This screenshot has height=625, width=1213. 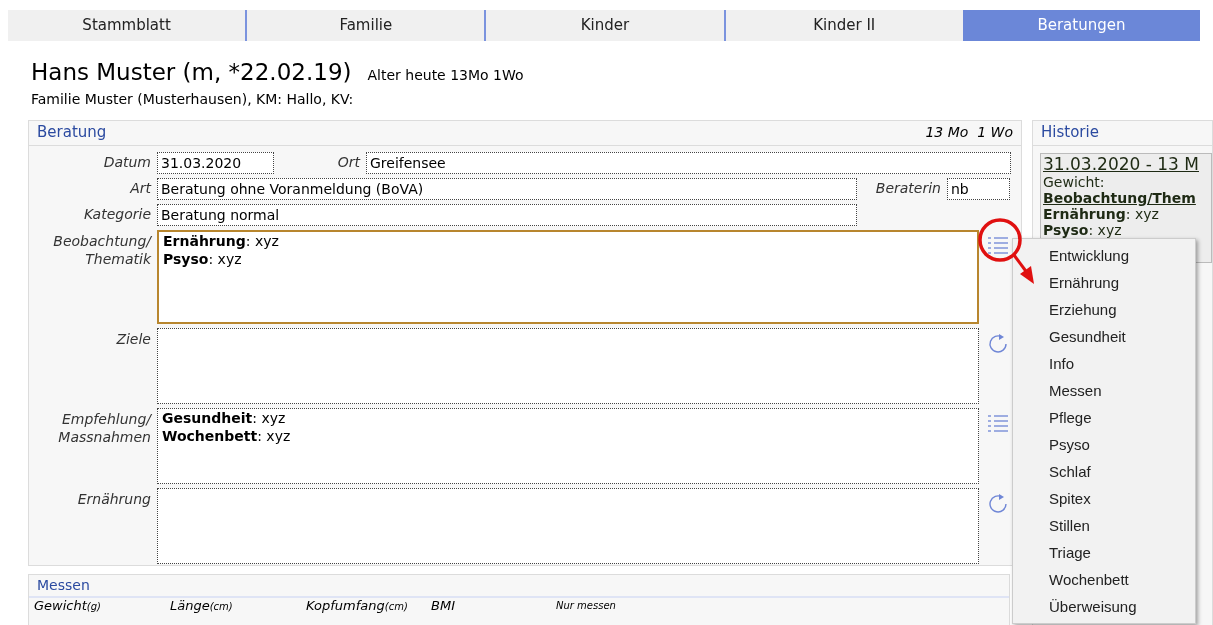 I want to click on history-line: Beobachtung/Them, so click(x=1119, y=197).